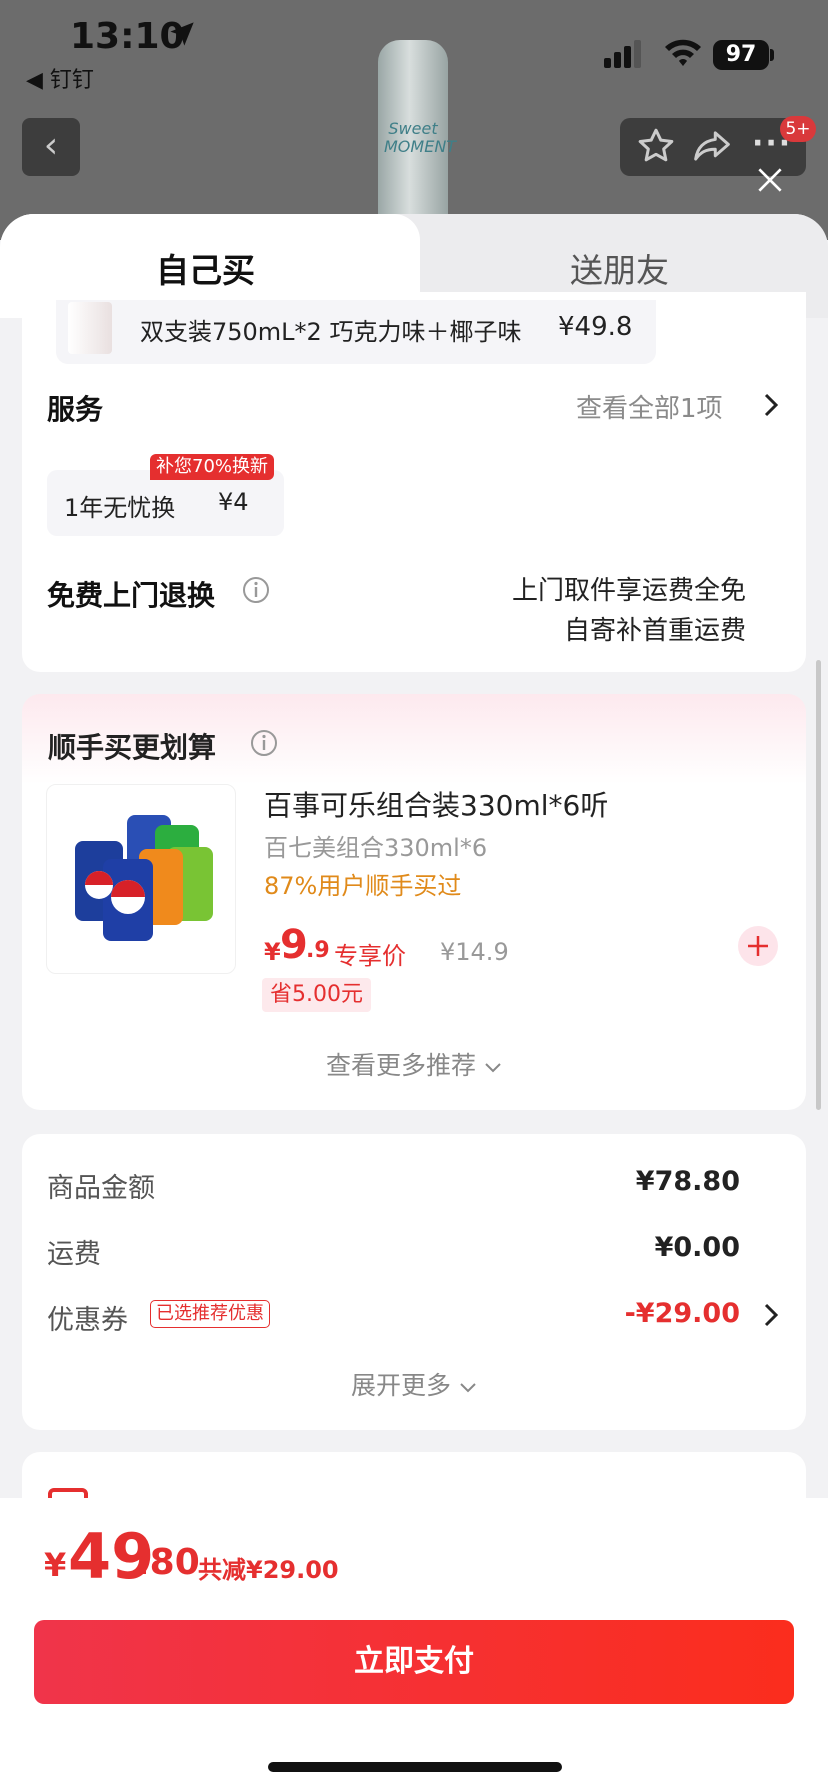 Image resolution: width=828 pixels, height=1792 pixels. I want to click on original-price: ¥14.9, so click(474, 952).